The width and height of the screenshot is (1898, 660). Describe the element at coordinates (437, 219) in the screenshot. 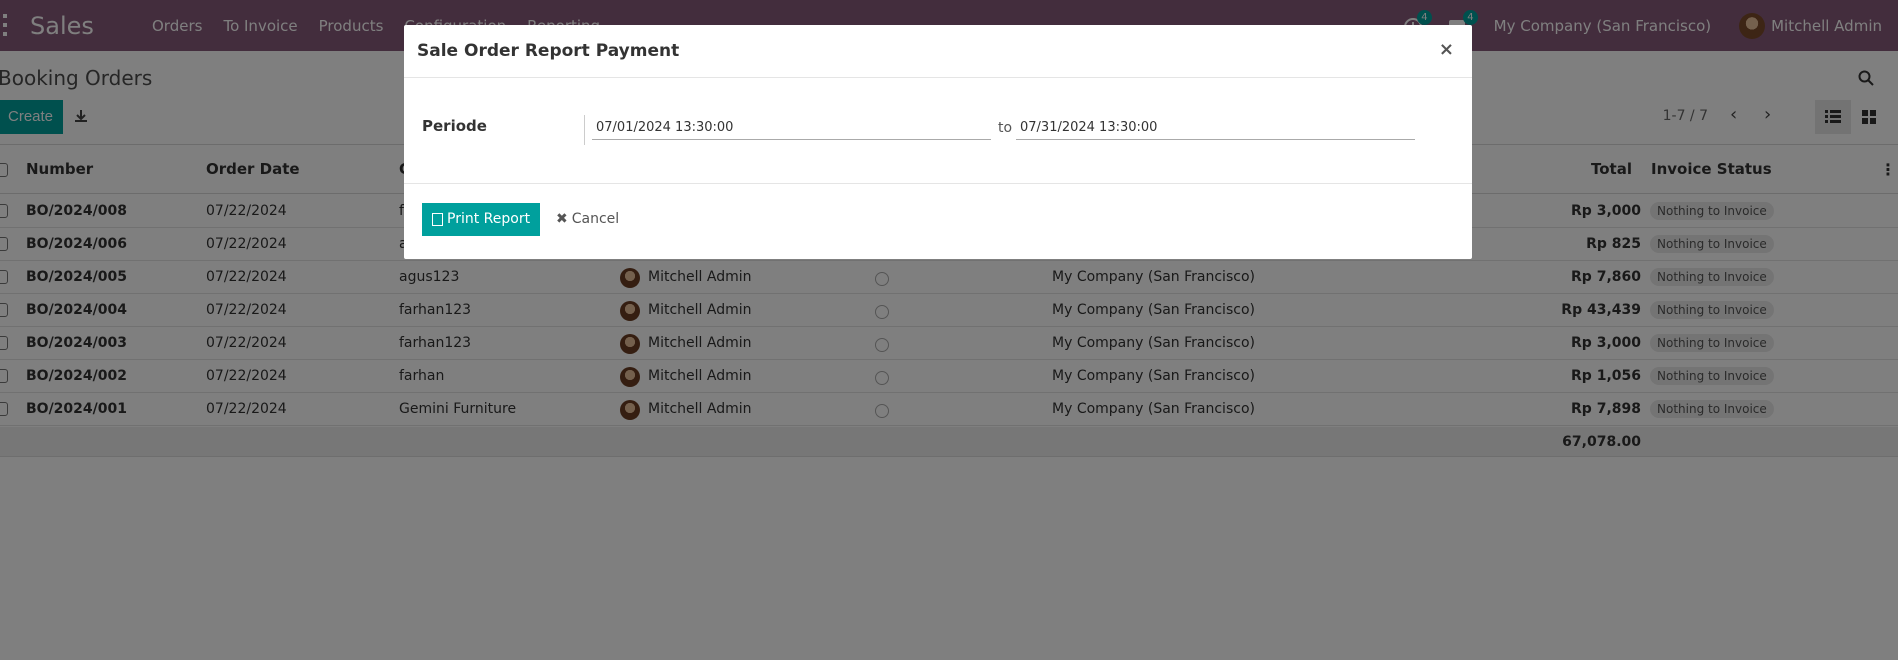

I see `file-pdf-icon` at that location.